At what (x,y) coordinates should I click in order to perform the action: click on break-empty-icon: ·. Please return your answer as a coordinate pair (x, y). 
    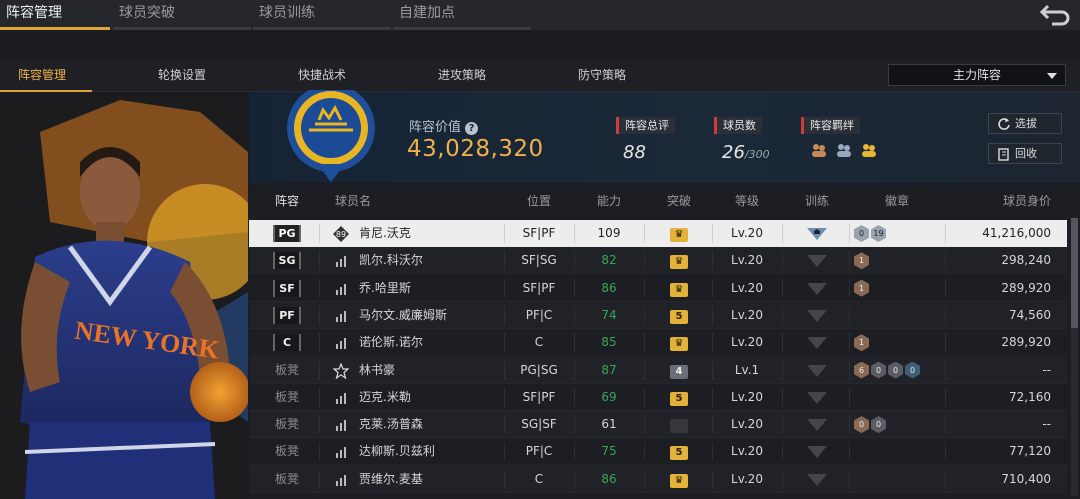
    Looking at the image, I should click on (679, 426).